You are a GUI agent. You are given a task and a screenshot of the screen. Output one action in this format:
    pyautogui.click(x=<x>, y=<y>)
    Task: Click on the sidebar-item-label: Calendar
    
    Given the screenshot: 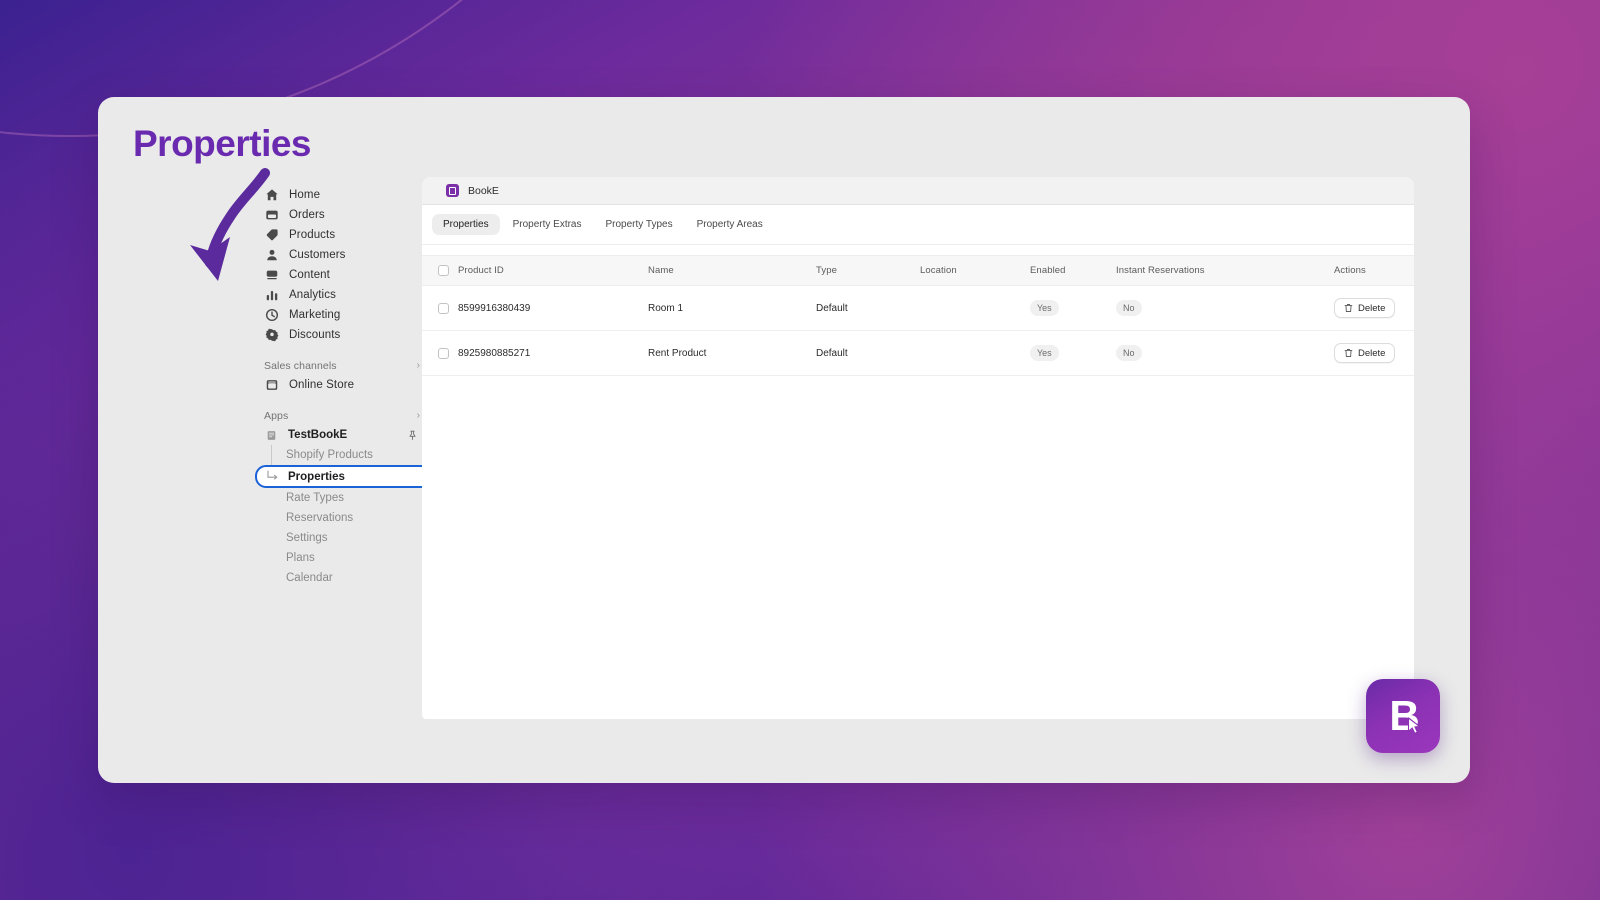 What is the action you would take?
    pyautogui.click(x=309, y=578)
    